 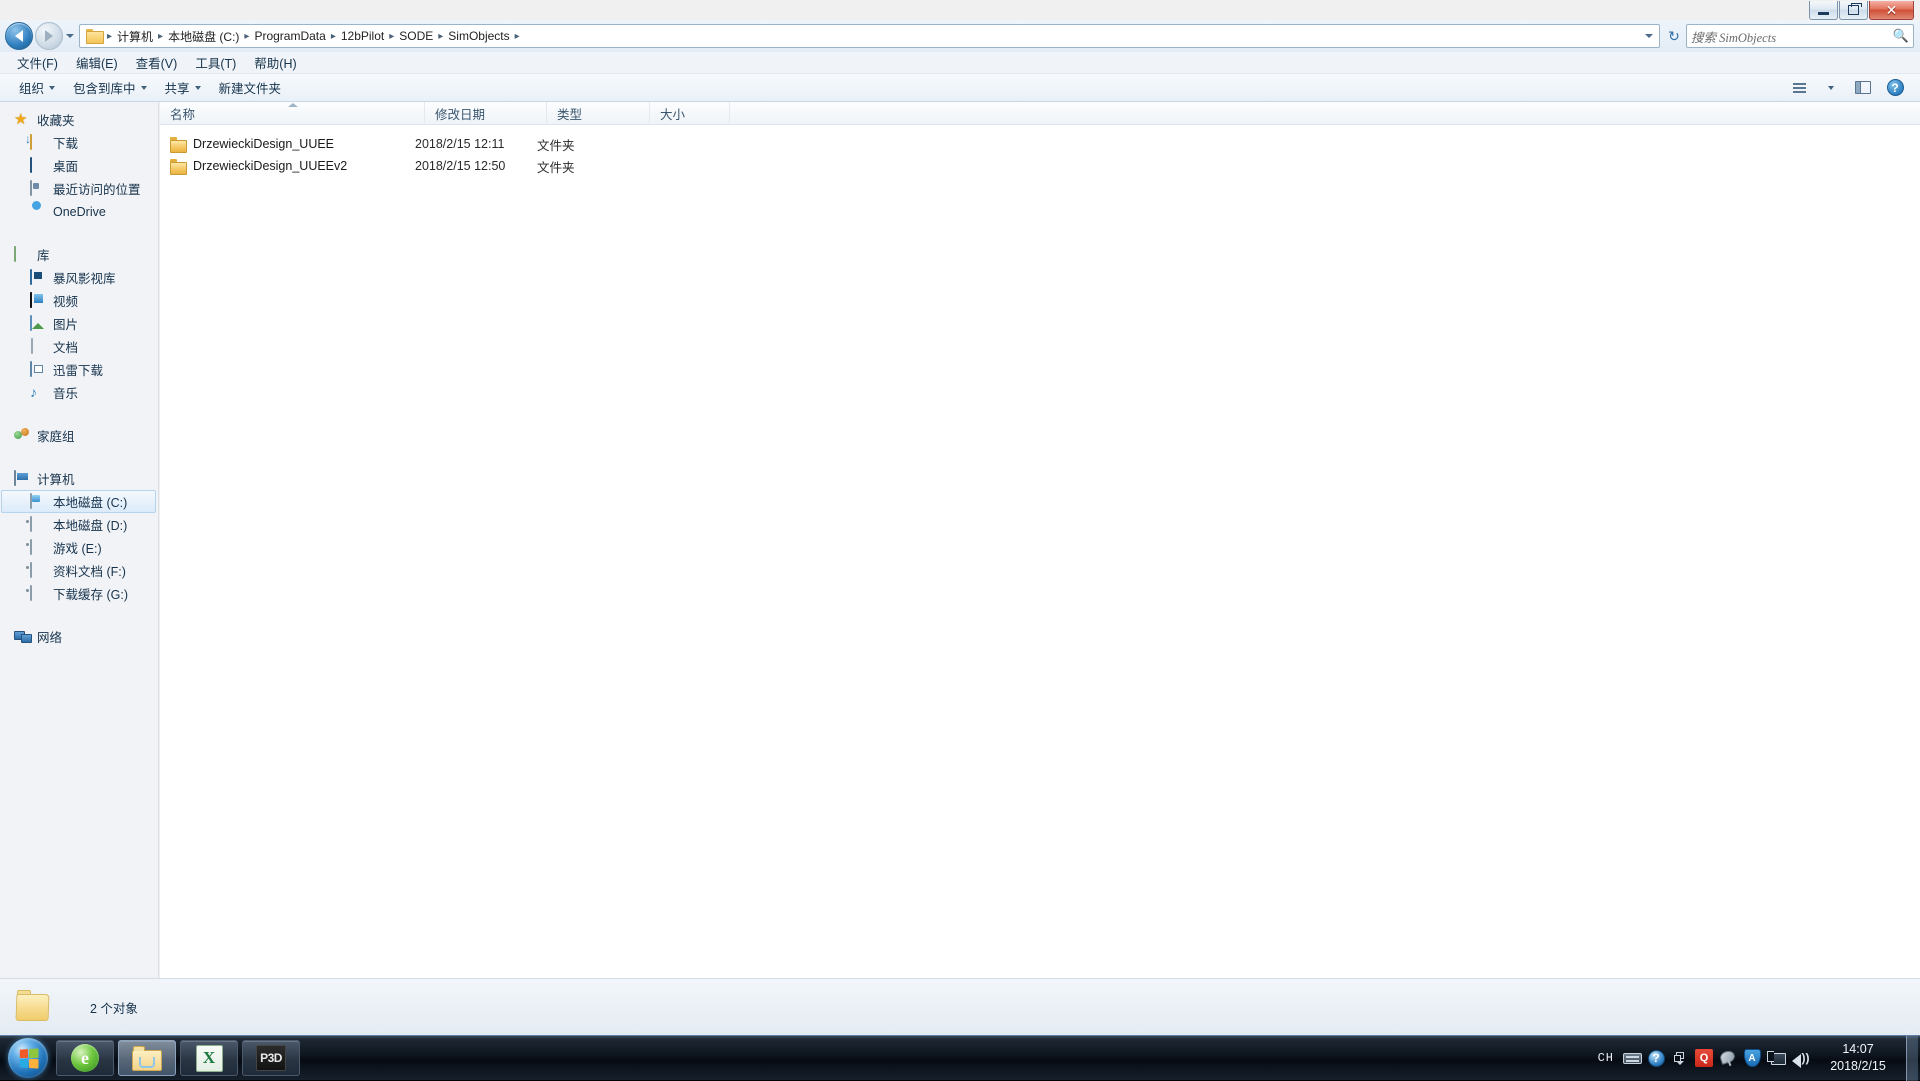 I want to click on sidebar-item-music: ♪ 音乐, so click(x=79, y=392).